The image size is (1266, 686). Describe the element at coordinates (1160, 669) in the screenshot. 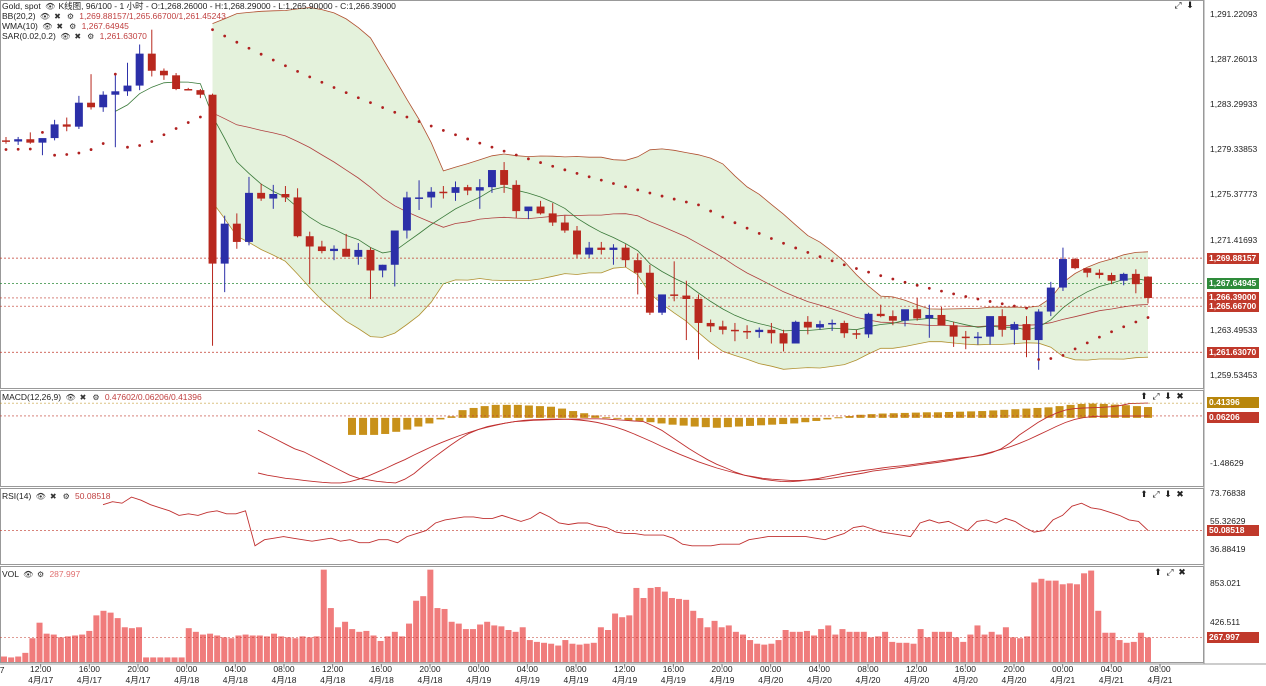

I see `time-label: 08:00` at that location.